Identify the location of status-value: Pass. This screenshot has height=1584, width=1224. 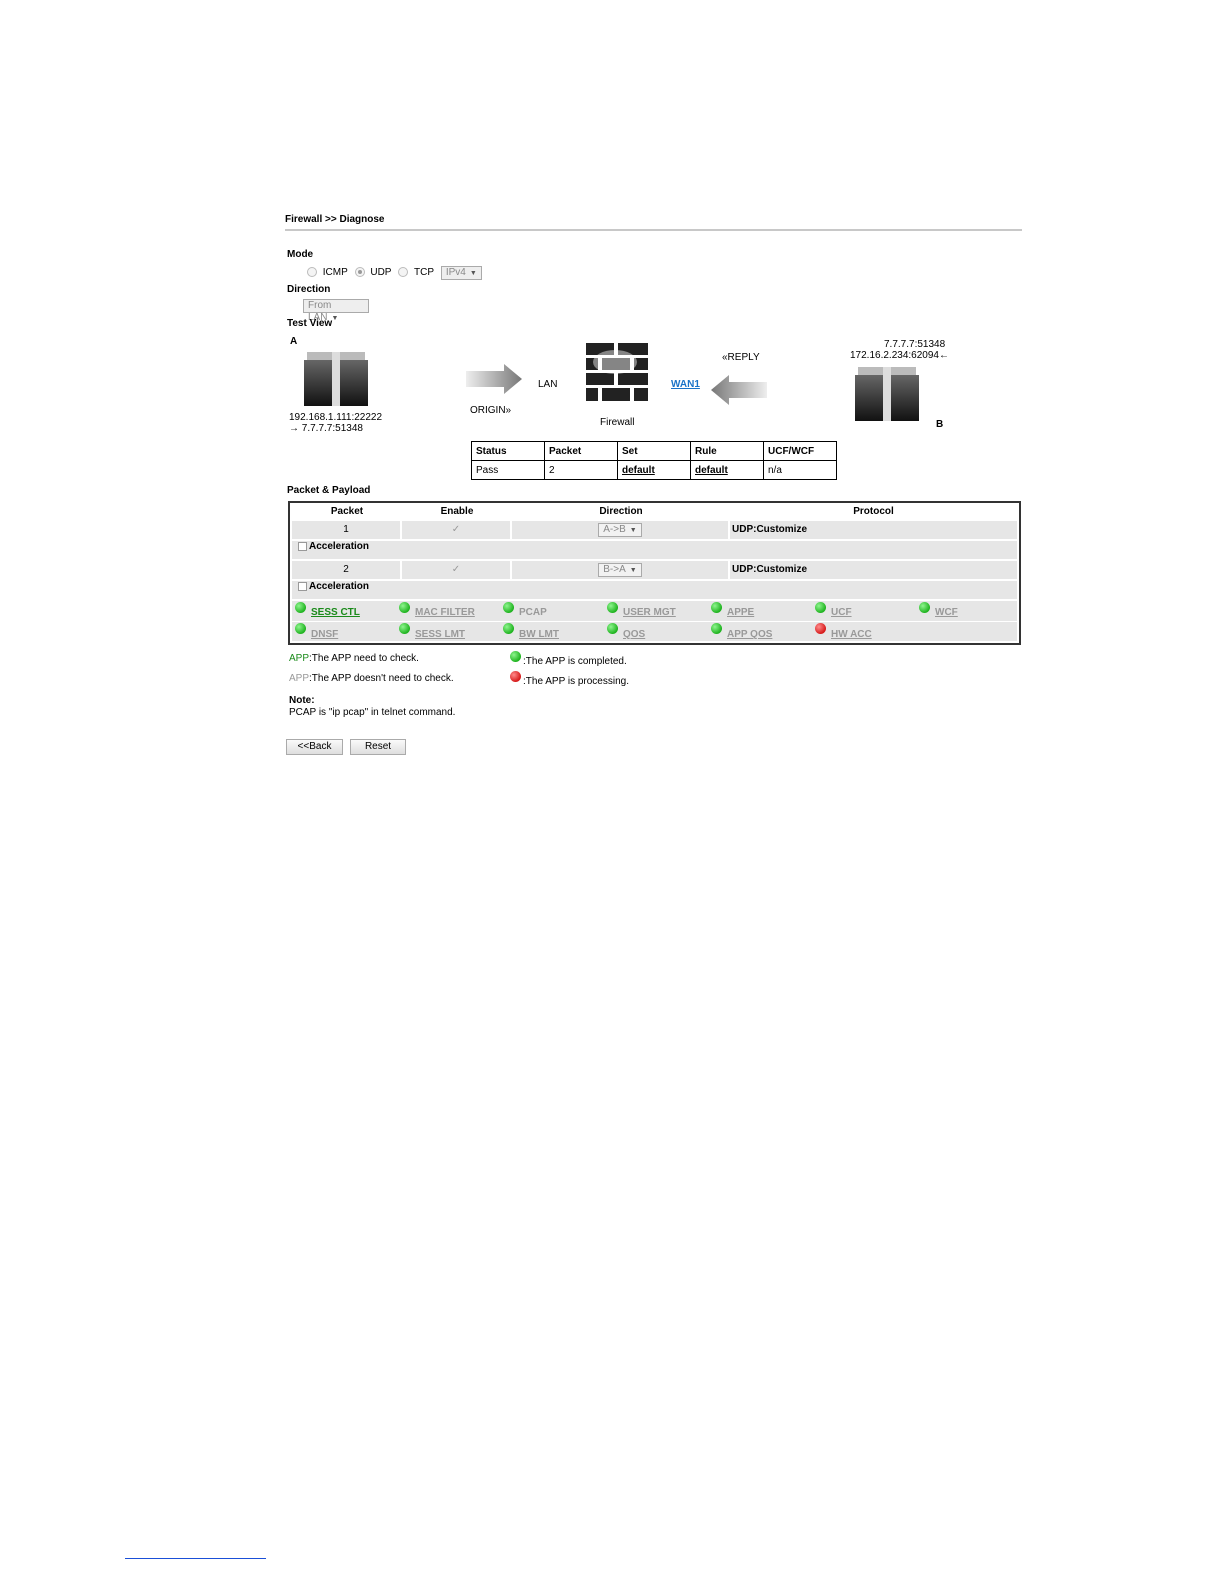
(508, 470).